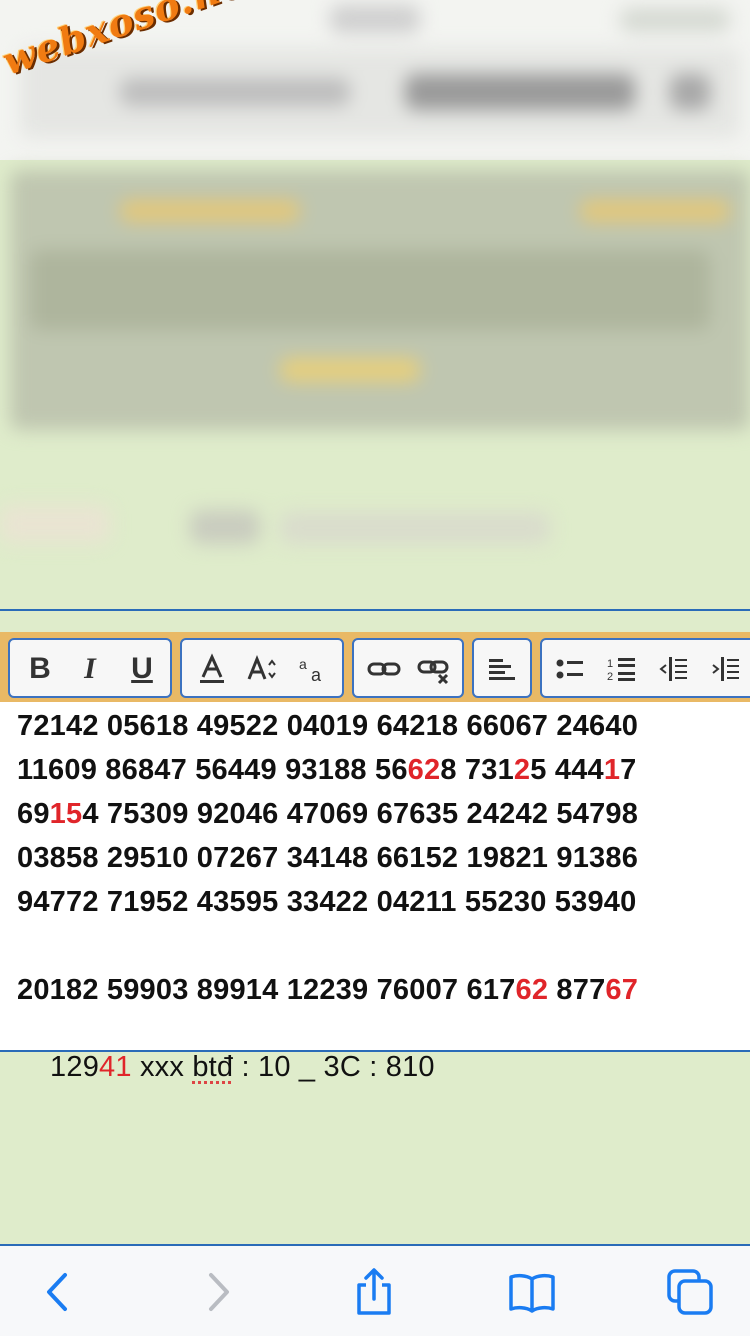 Image resolution: width=750 pixels, height=1336 pixels. I want to click on note-line: 12941 xxx btđ : 10 _ 3C : 810, so click(226, 1067).